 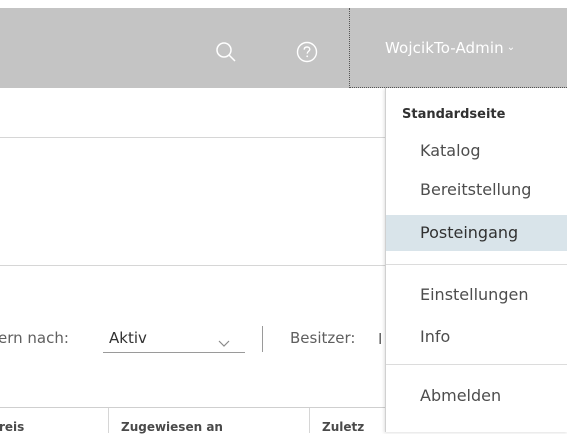 I want to click on menu-item-einstellungen: Einstellungen, so click(x=476, y=295).